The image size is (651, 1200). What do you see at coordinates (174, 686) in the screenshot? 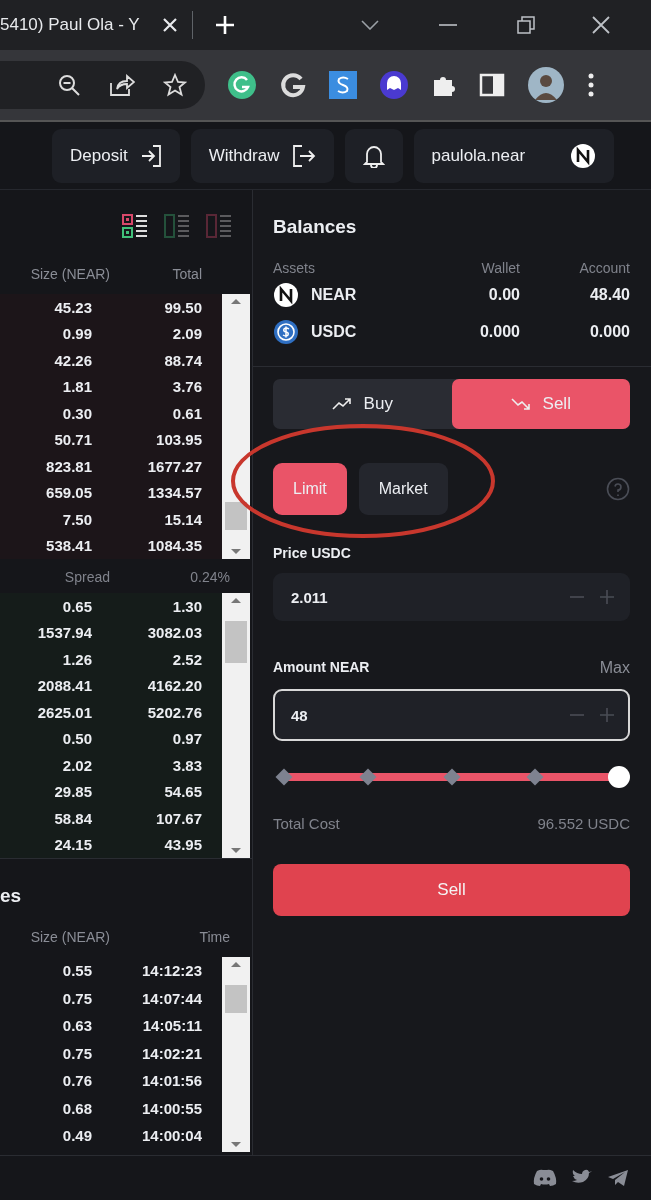
I see `total-cell-text: 4162.20` at bounding box center [174, 686].